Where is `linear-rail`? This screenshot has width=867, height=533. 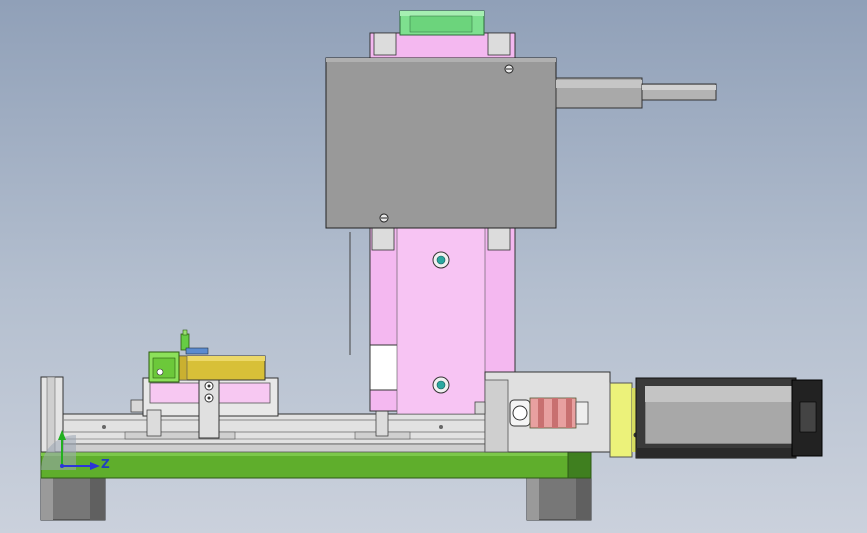 linear-rail is located at coordinates (274, 433).